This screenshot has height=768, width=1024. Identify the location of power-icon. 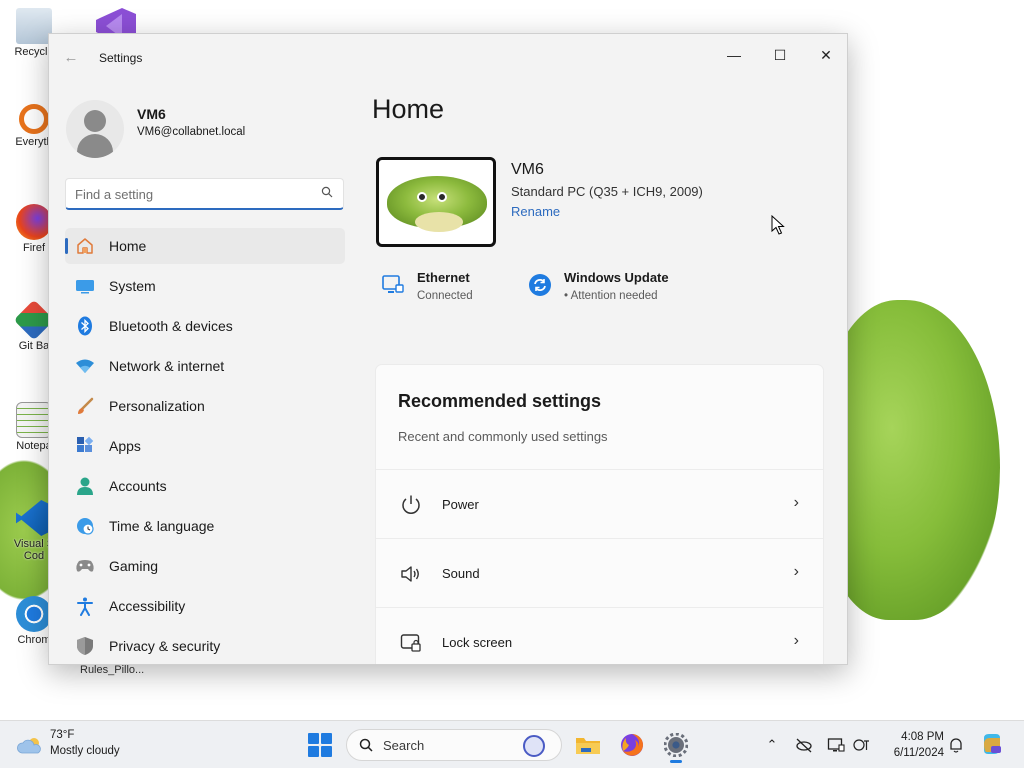
(411, 504).